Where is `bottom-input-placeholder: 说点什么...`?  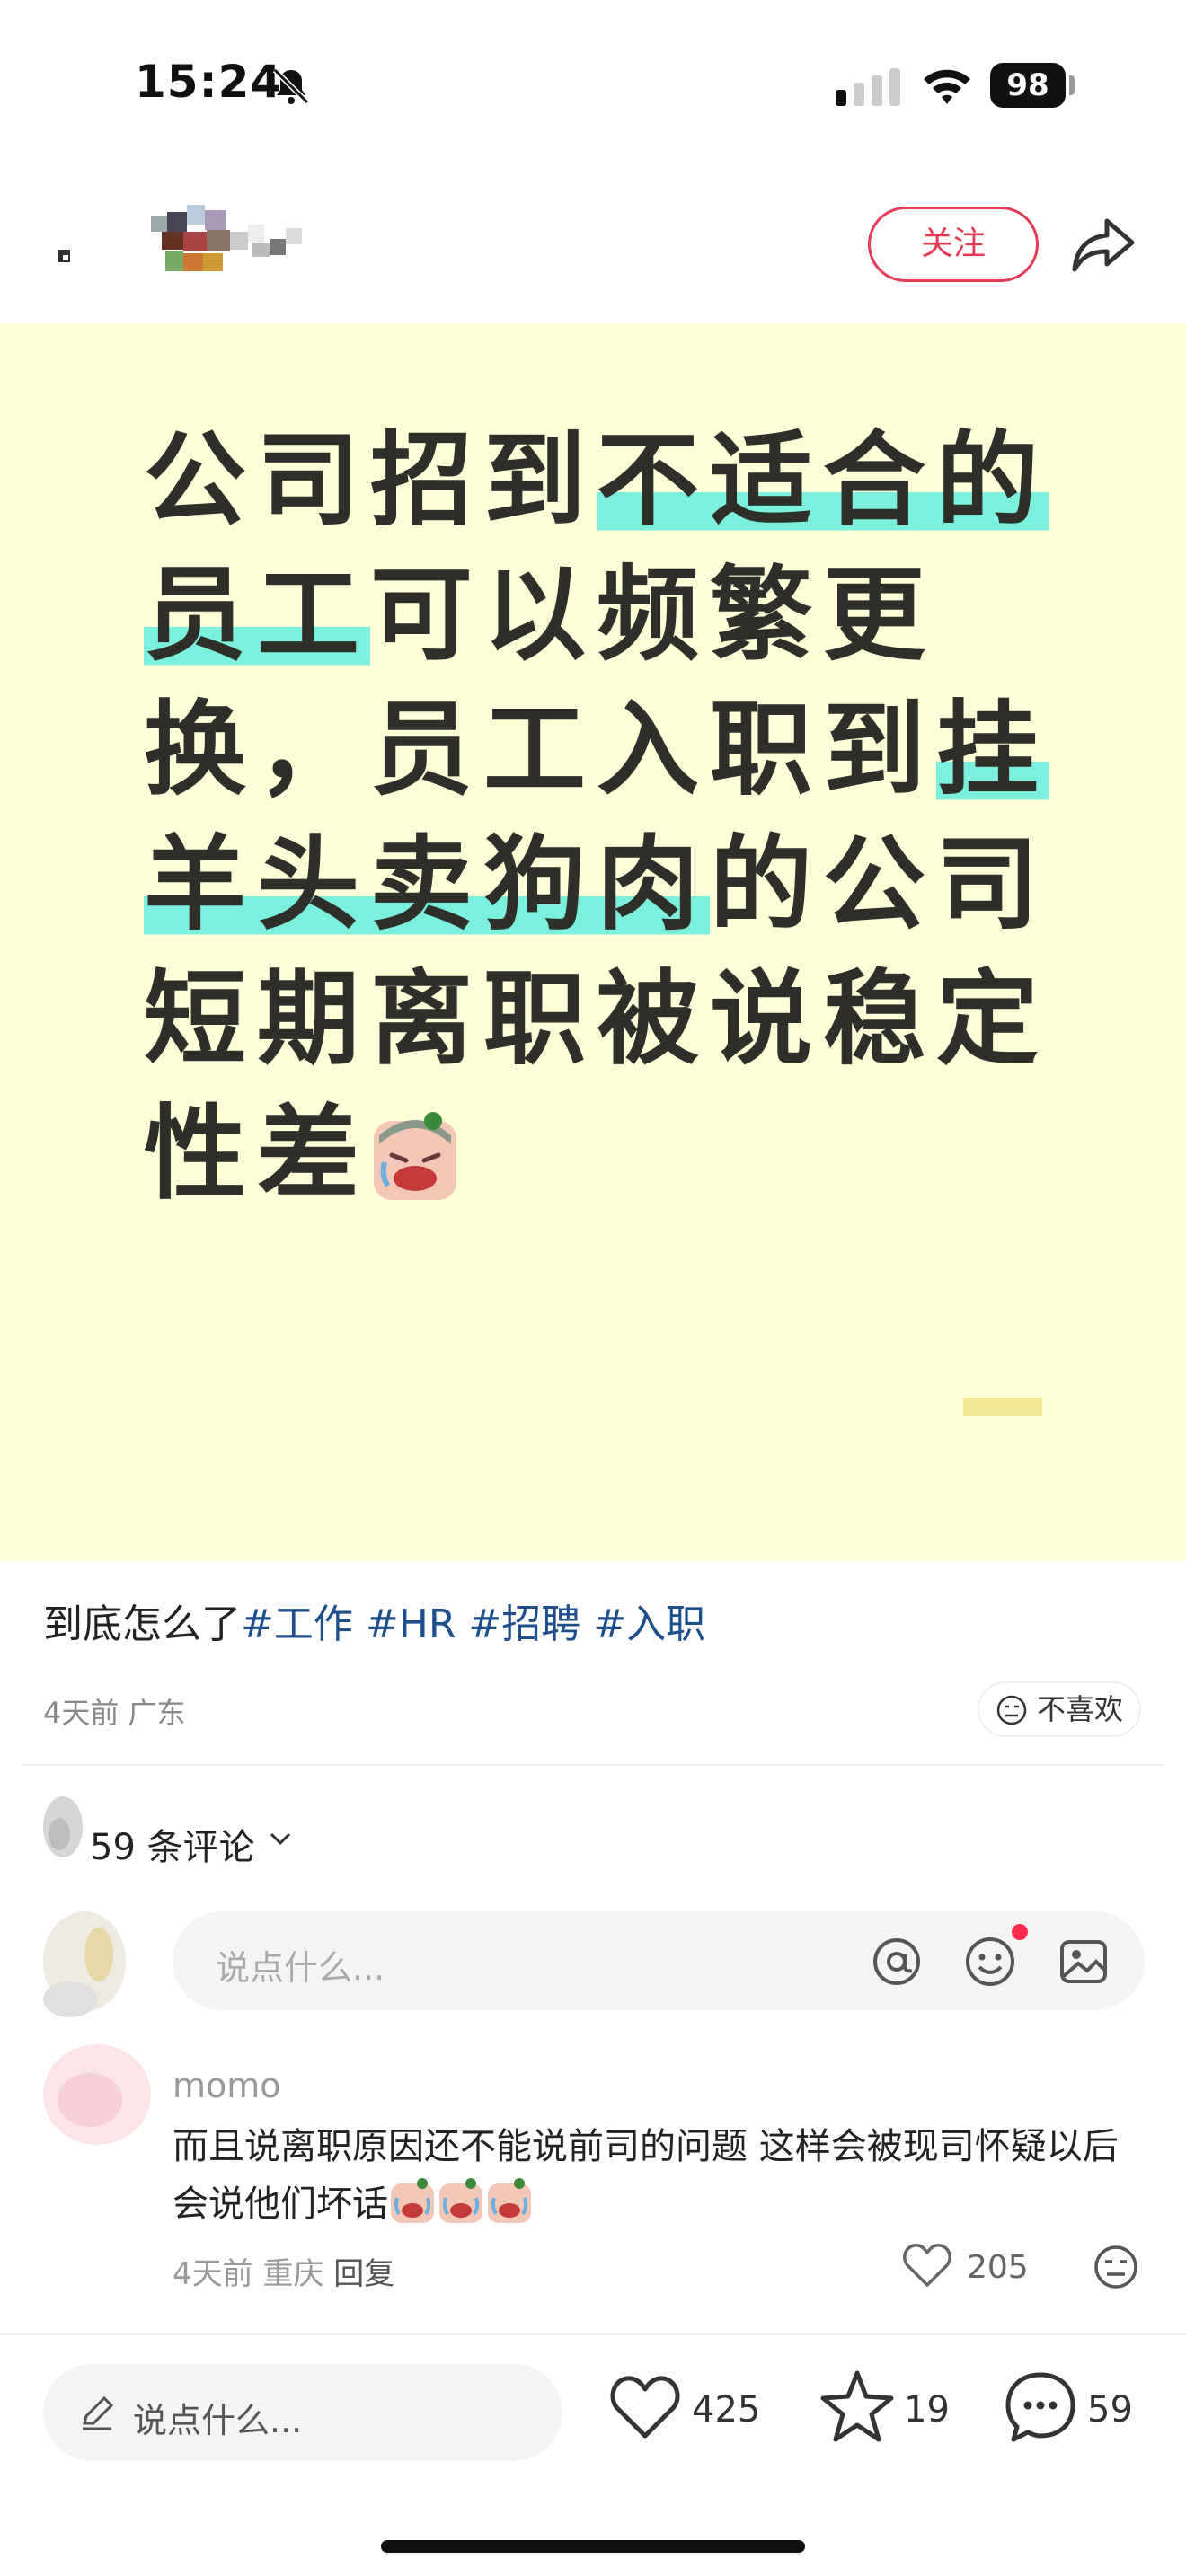 bottom-input-placeholder: 说点什么... is located at coordinates (218, 2420).